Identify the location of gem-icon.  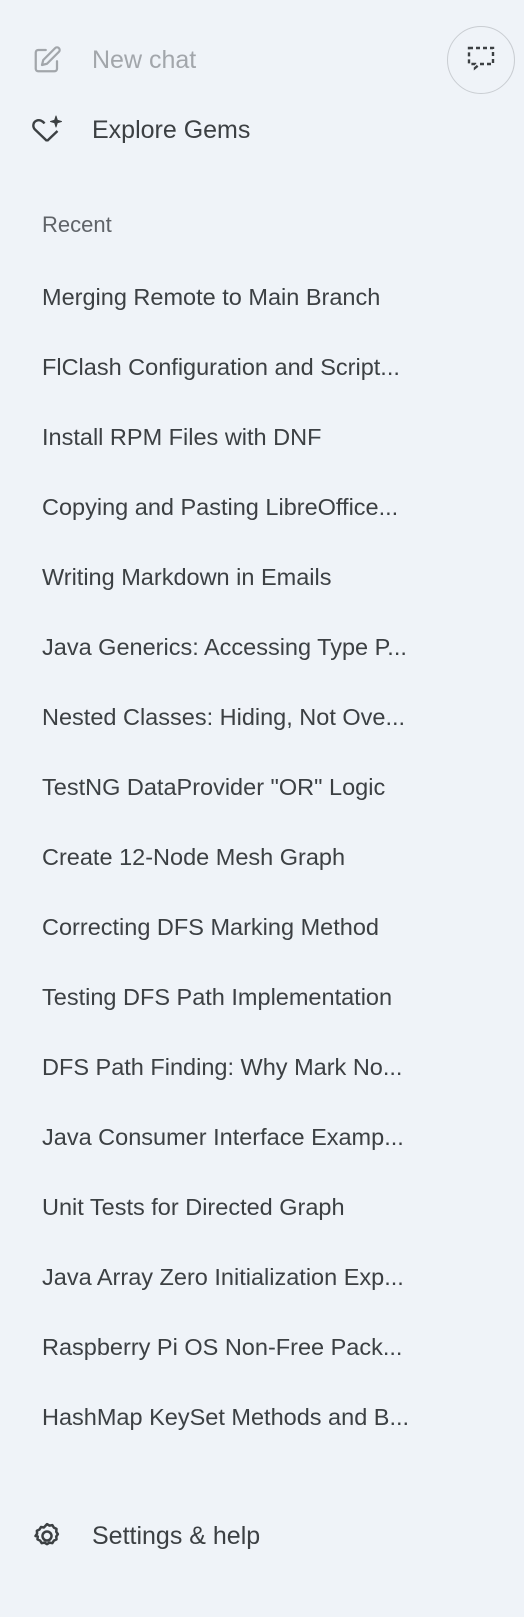
(47, 130).